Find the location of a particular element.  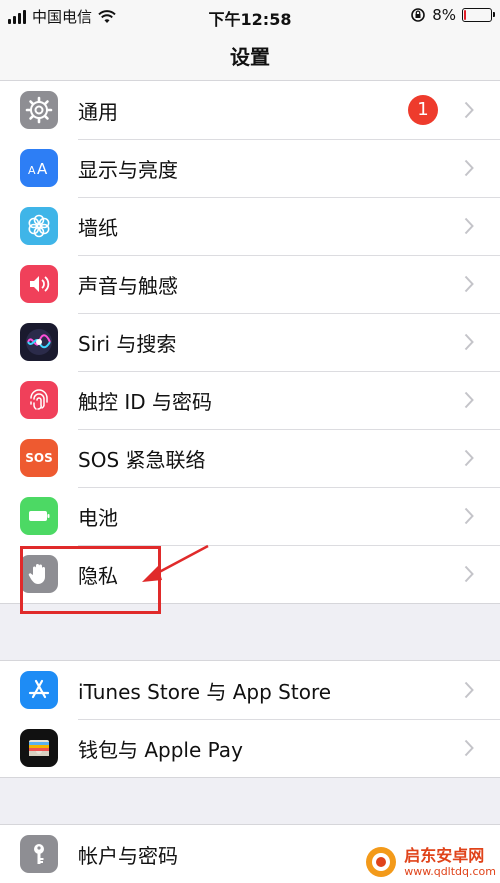

notification-badge: 1 is located at coordinates (423, 110).